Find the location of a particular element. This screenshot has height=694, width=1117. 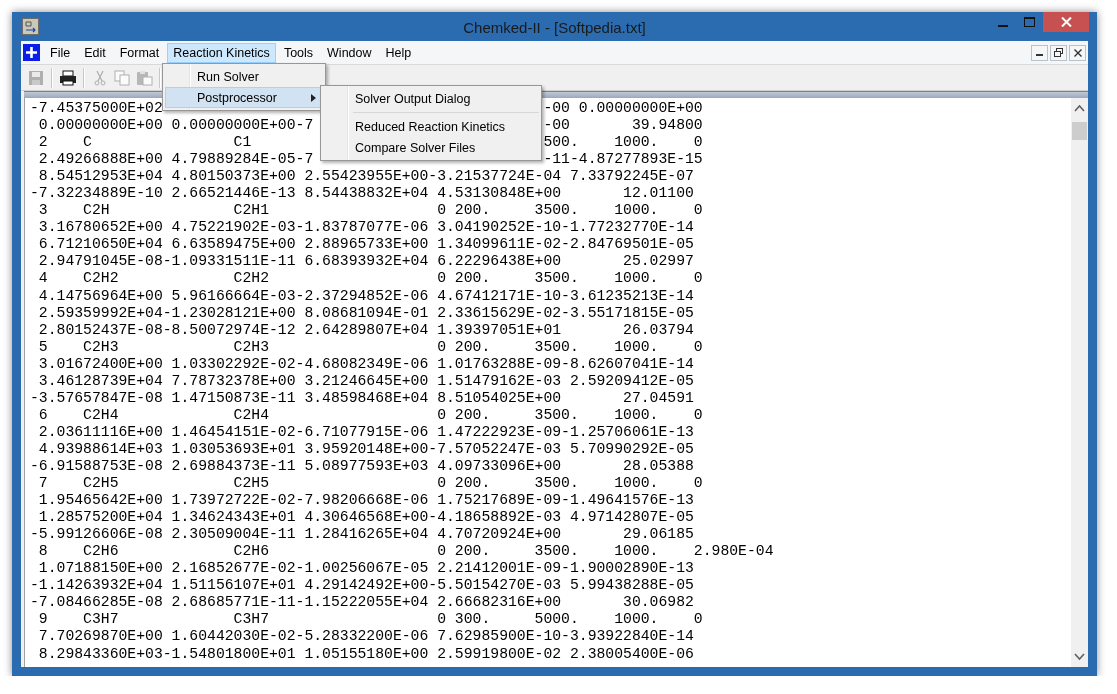

scissors-icon is located at coordinates (100, 77).